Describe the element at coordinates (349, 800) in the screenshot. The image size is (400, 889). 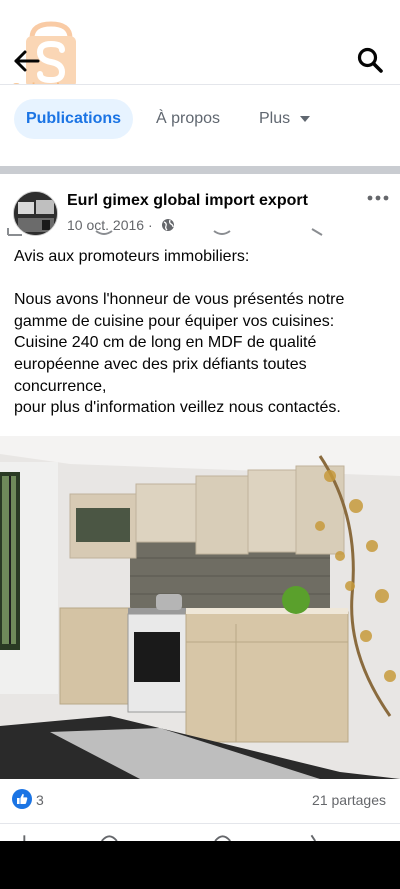
I see `share-count: 21 partages` at that location.